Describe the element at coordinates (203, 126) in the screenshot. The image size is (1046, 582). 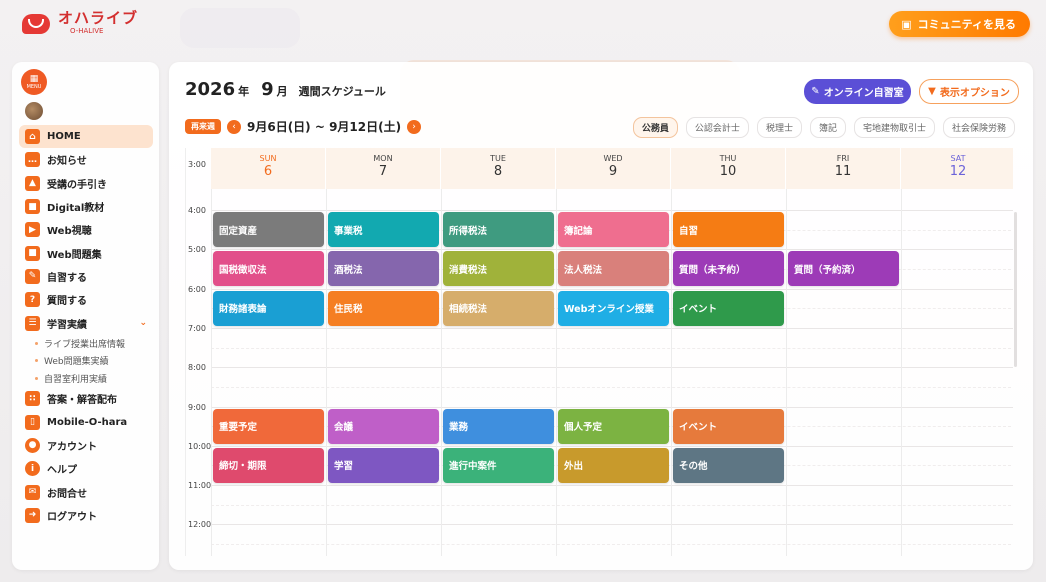
I see `next-week-badge: 再来週` at that location.